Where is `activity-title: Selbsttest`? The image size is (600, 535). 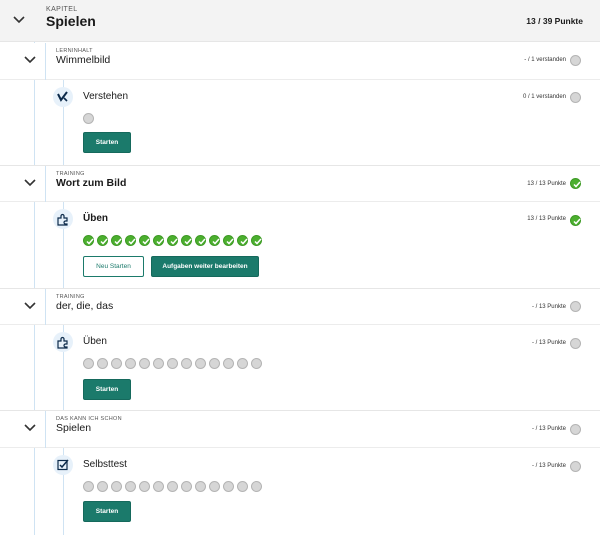
activity-title: Selbsttest is located at coordinates (105, 464).